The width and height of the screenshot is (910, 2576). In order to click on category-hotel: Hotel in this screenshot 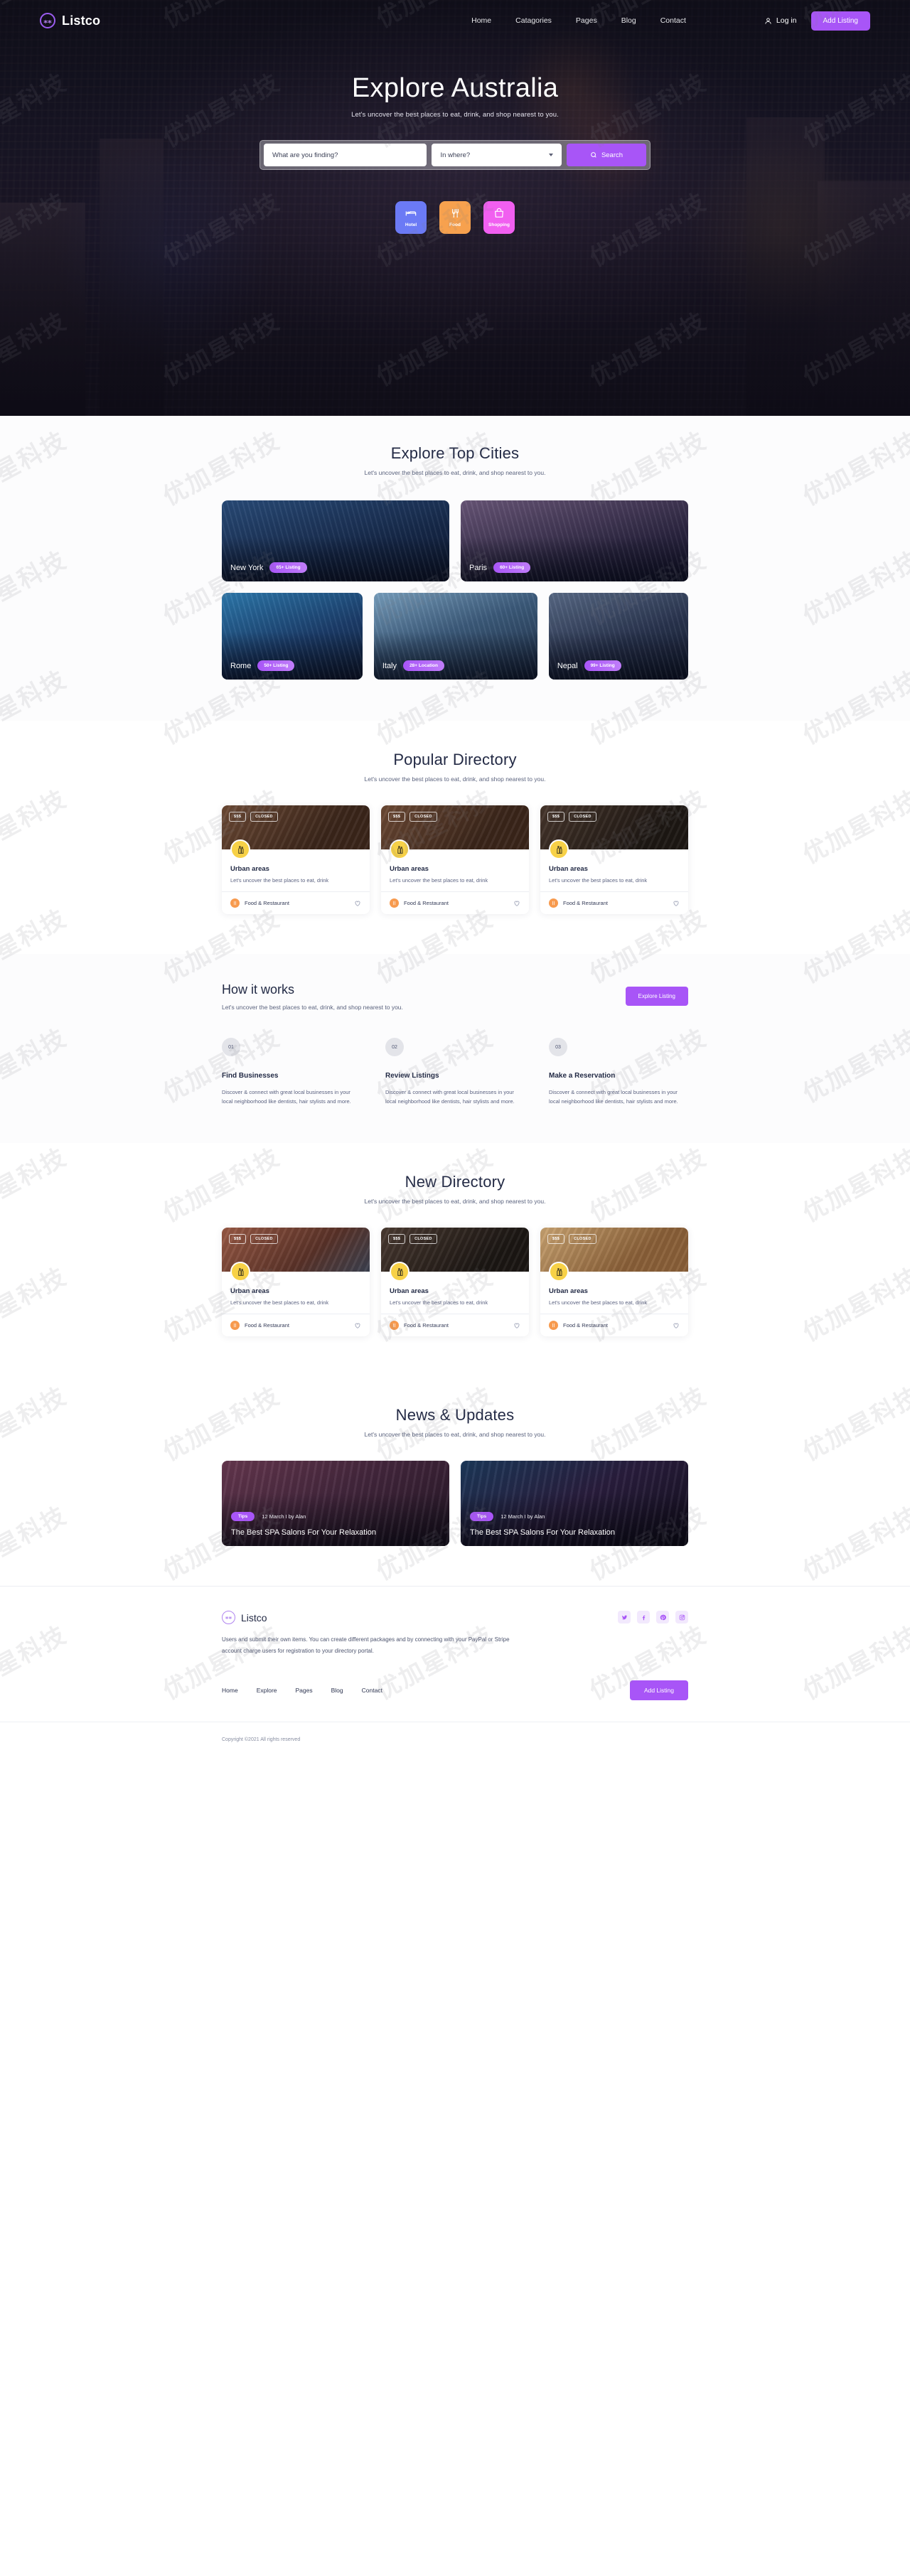, I will do `click(411, 217)`.